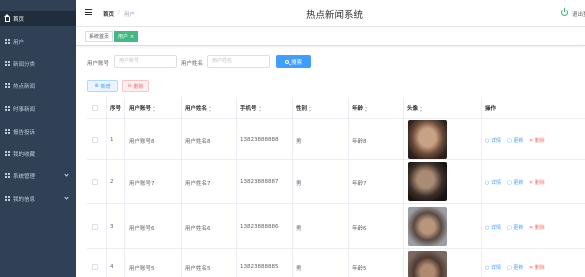 This screenshot has width=585, height=277. I want to click on sidebar-item-label: 首页, so click(19, 19).